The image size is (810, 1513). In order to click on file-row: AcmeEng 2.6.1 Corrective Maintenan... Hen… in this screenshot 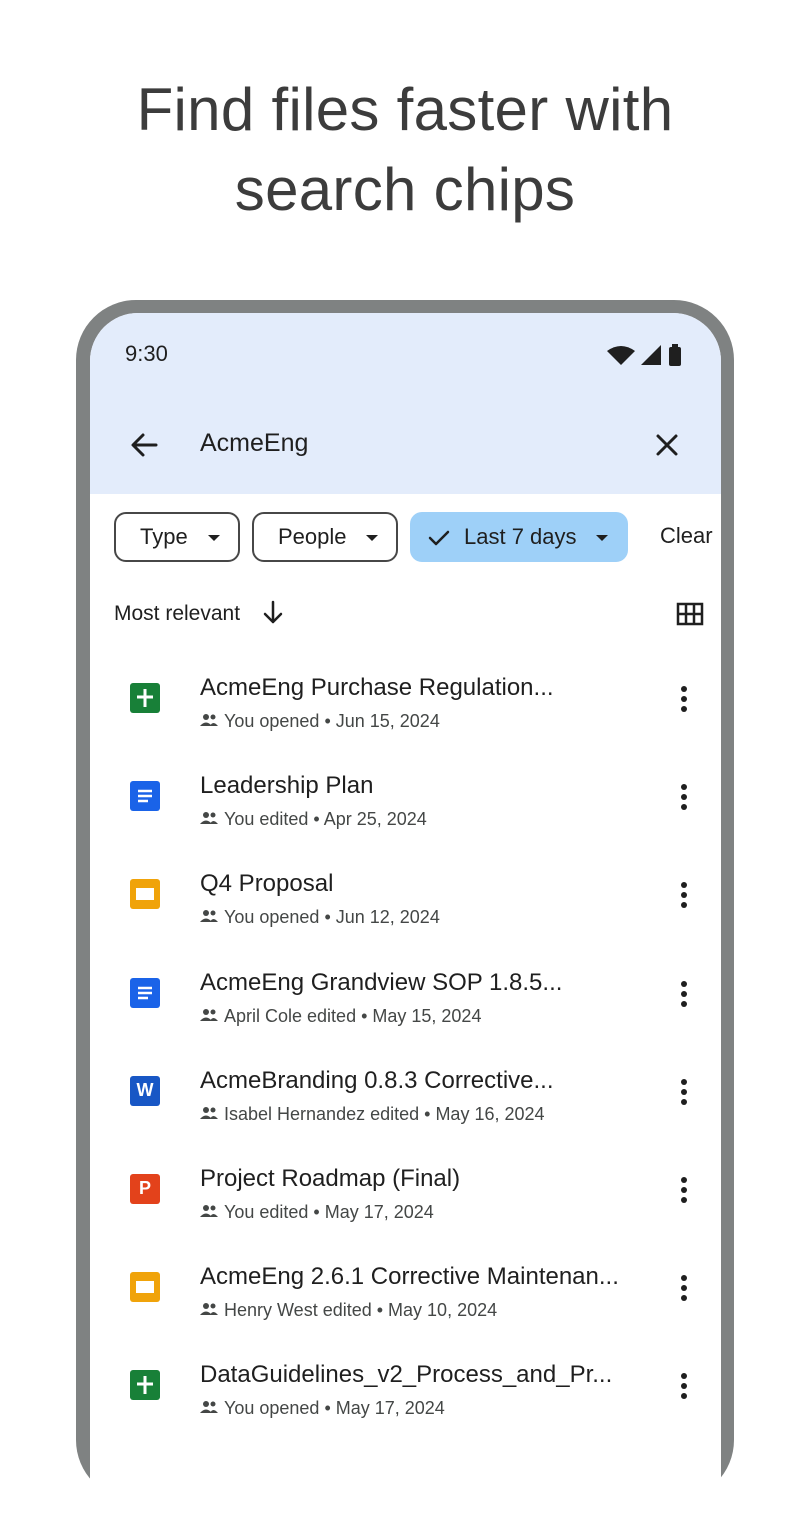, I will do `click(405, 1291)`.